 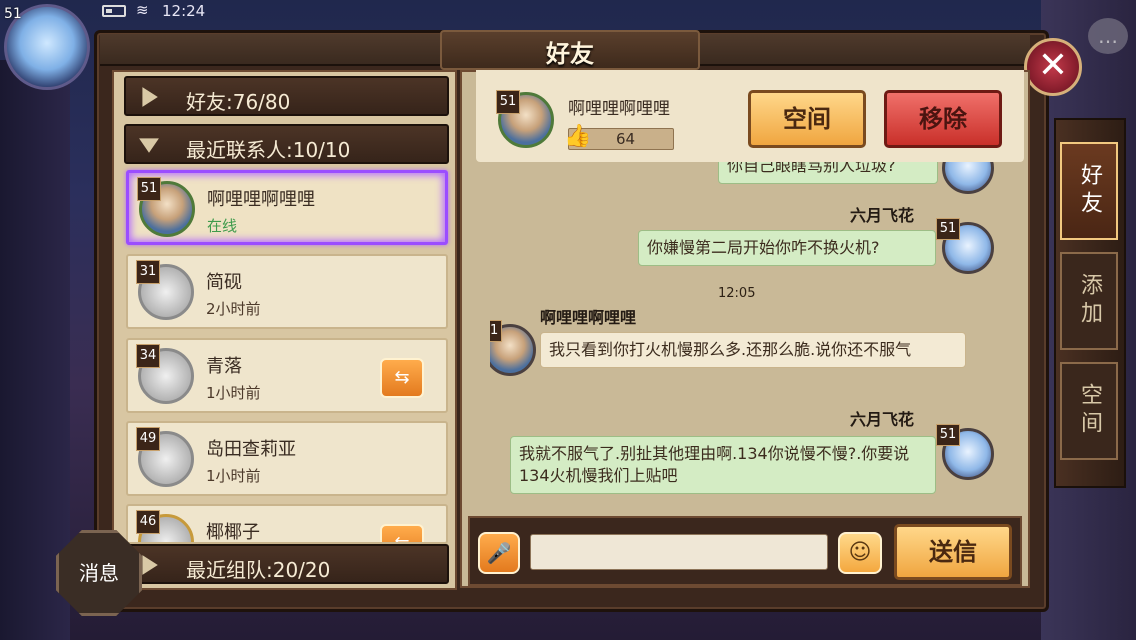 What do you see at coordinates (753, 350) in the screenshot?
I see `message-bubble: 我只看到你打火机慢那么多.还那么脆.说你还不服气` at bounding box center [753, 350].